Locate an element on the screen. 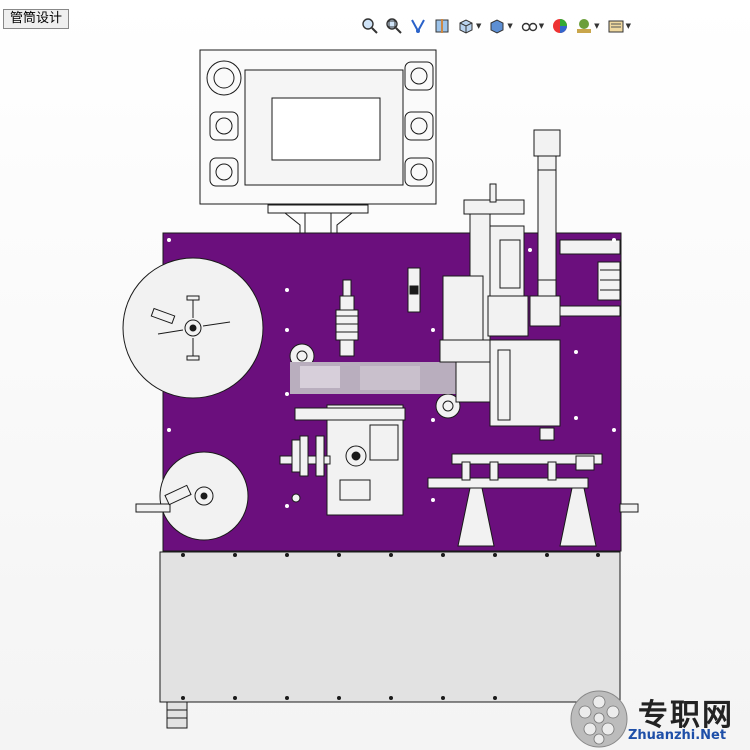  cylinder-assembly is located at coordinates (500, 285).